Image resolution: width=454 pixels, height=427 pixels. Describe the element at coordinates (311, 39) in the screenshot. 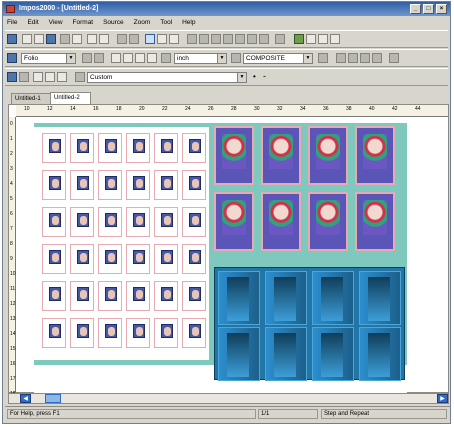

I see `sheet-icon` at that location.